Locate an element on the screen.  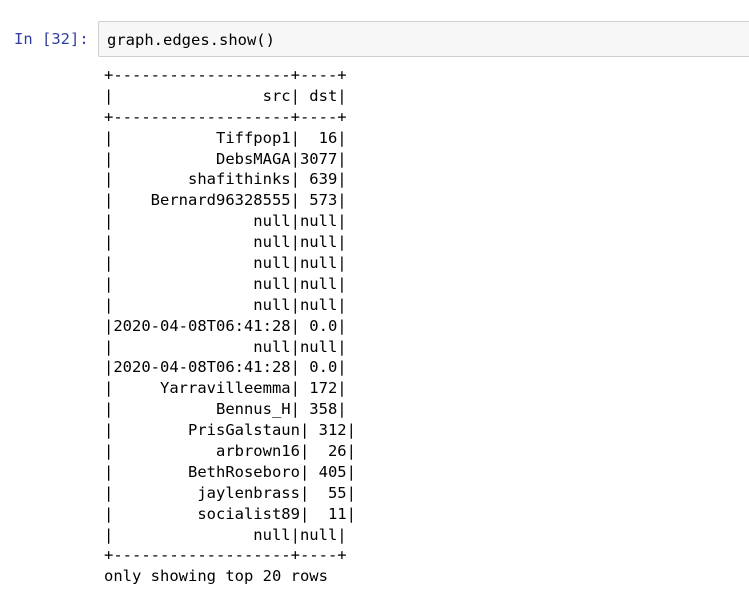
table-row: | socialist89| 11| is located at coordinates (230, 513).